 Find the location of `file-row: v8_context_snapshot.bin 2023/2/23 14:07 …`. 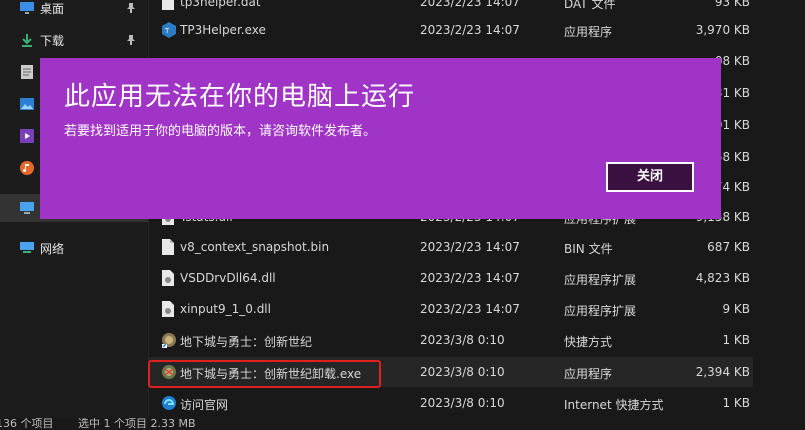

file-row: v8_context_snapshot.bin 2023/2/23 14:07 … is located at coordinates (450, 247).